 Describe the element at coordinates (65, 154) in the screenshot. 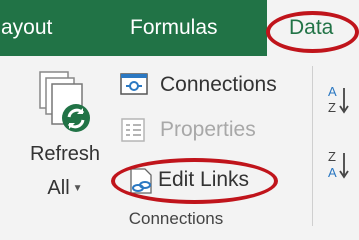

I see `refresh-label: Refresh` at that location.